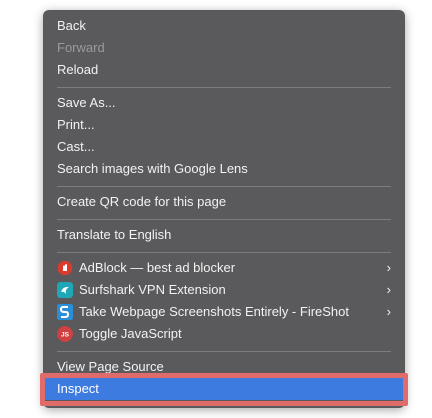 The image size is (432, 418). What do you see at coordinates (224, 202) in the screenshot?
I see `menu-item-create-qr-code: Create QR code for this page` at bounding box center [224, 202].